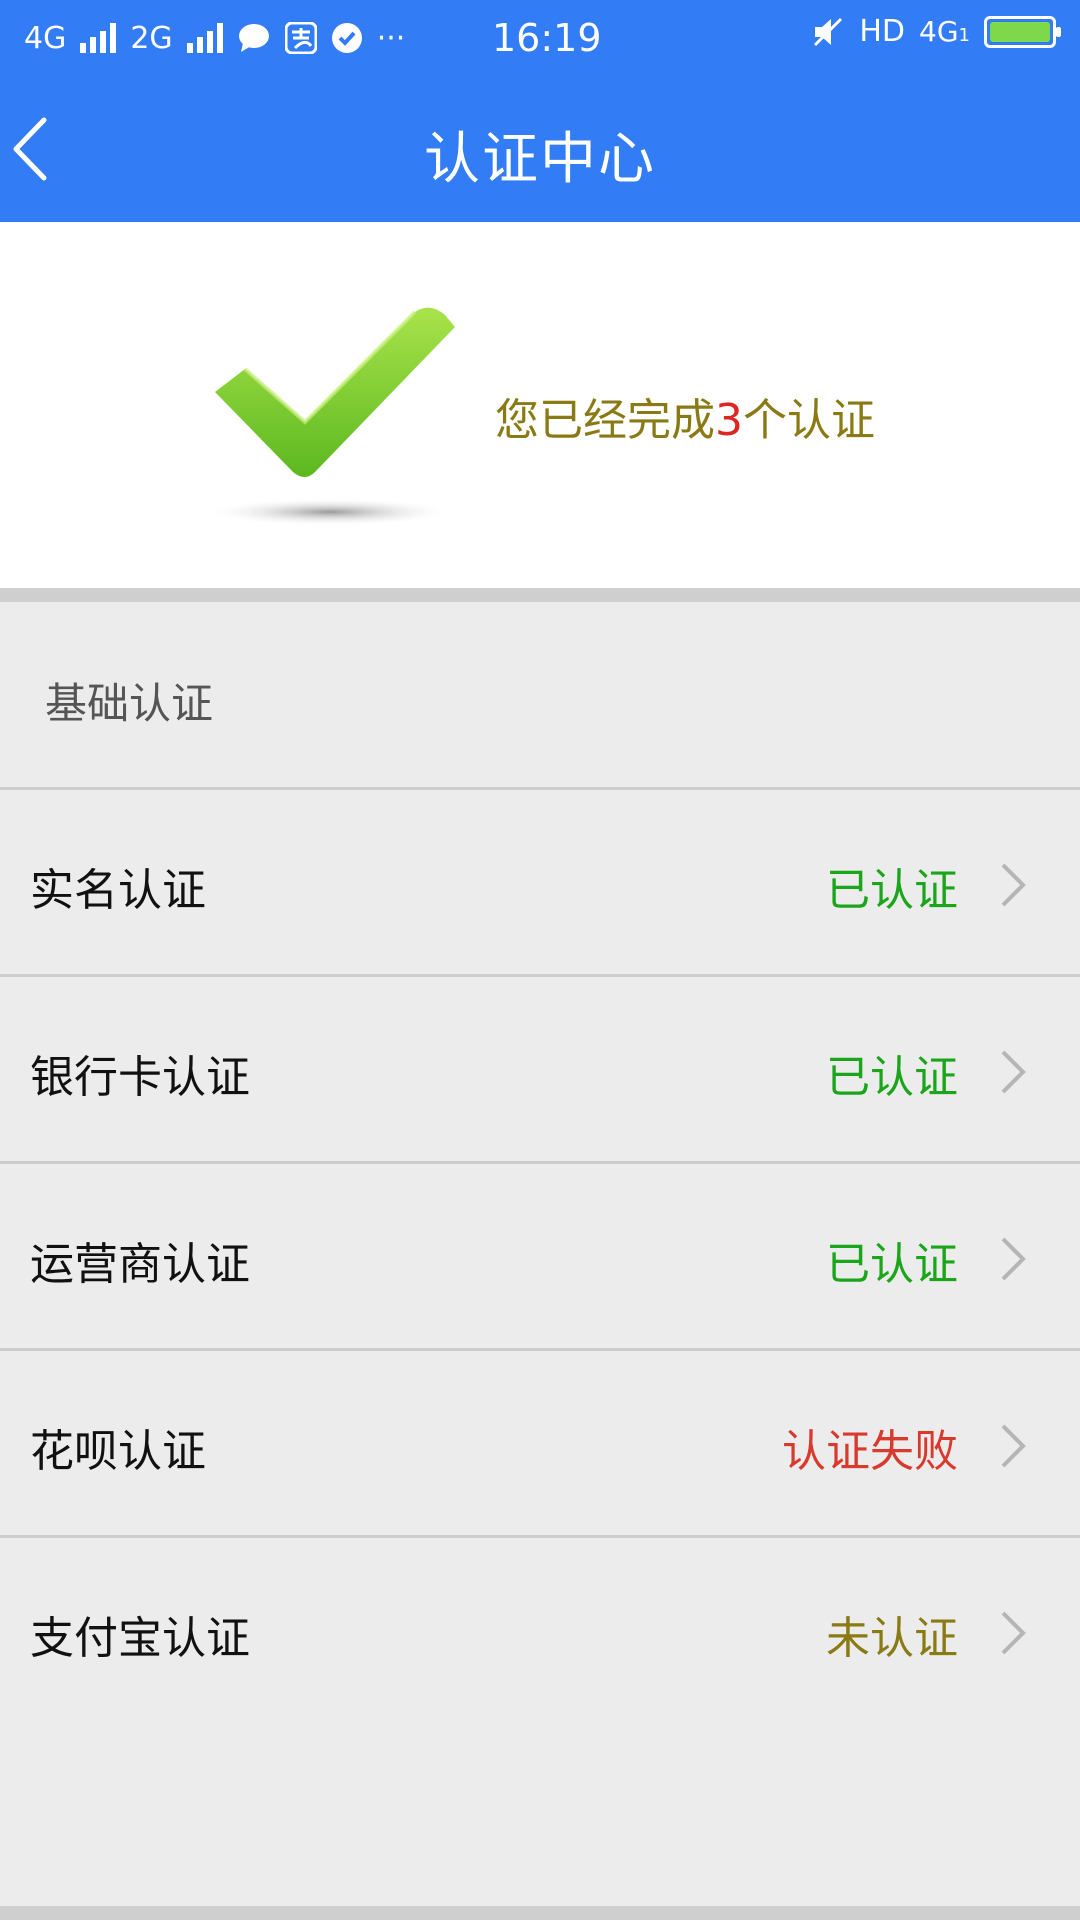 The height and width of the screenshot is (1920, 1080). I want to click on status-time: 16:19, so click(547, 38).